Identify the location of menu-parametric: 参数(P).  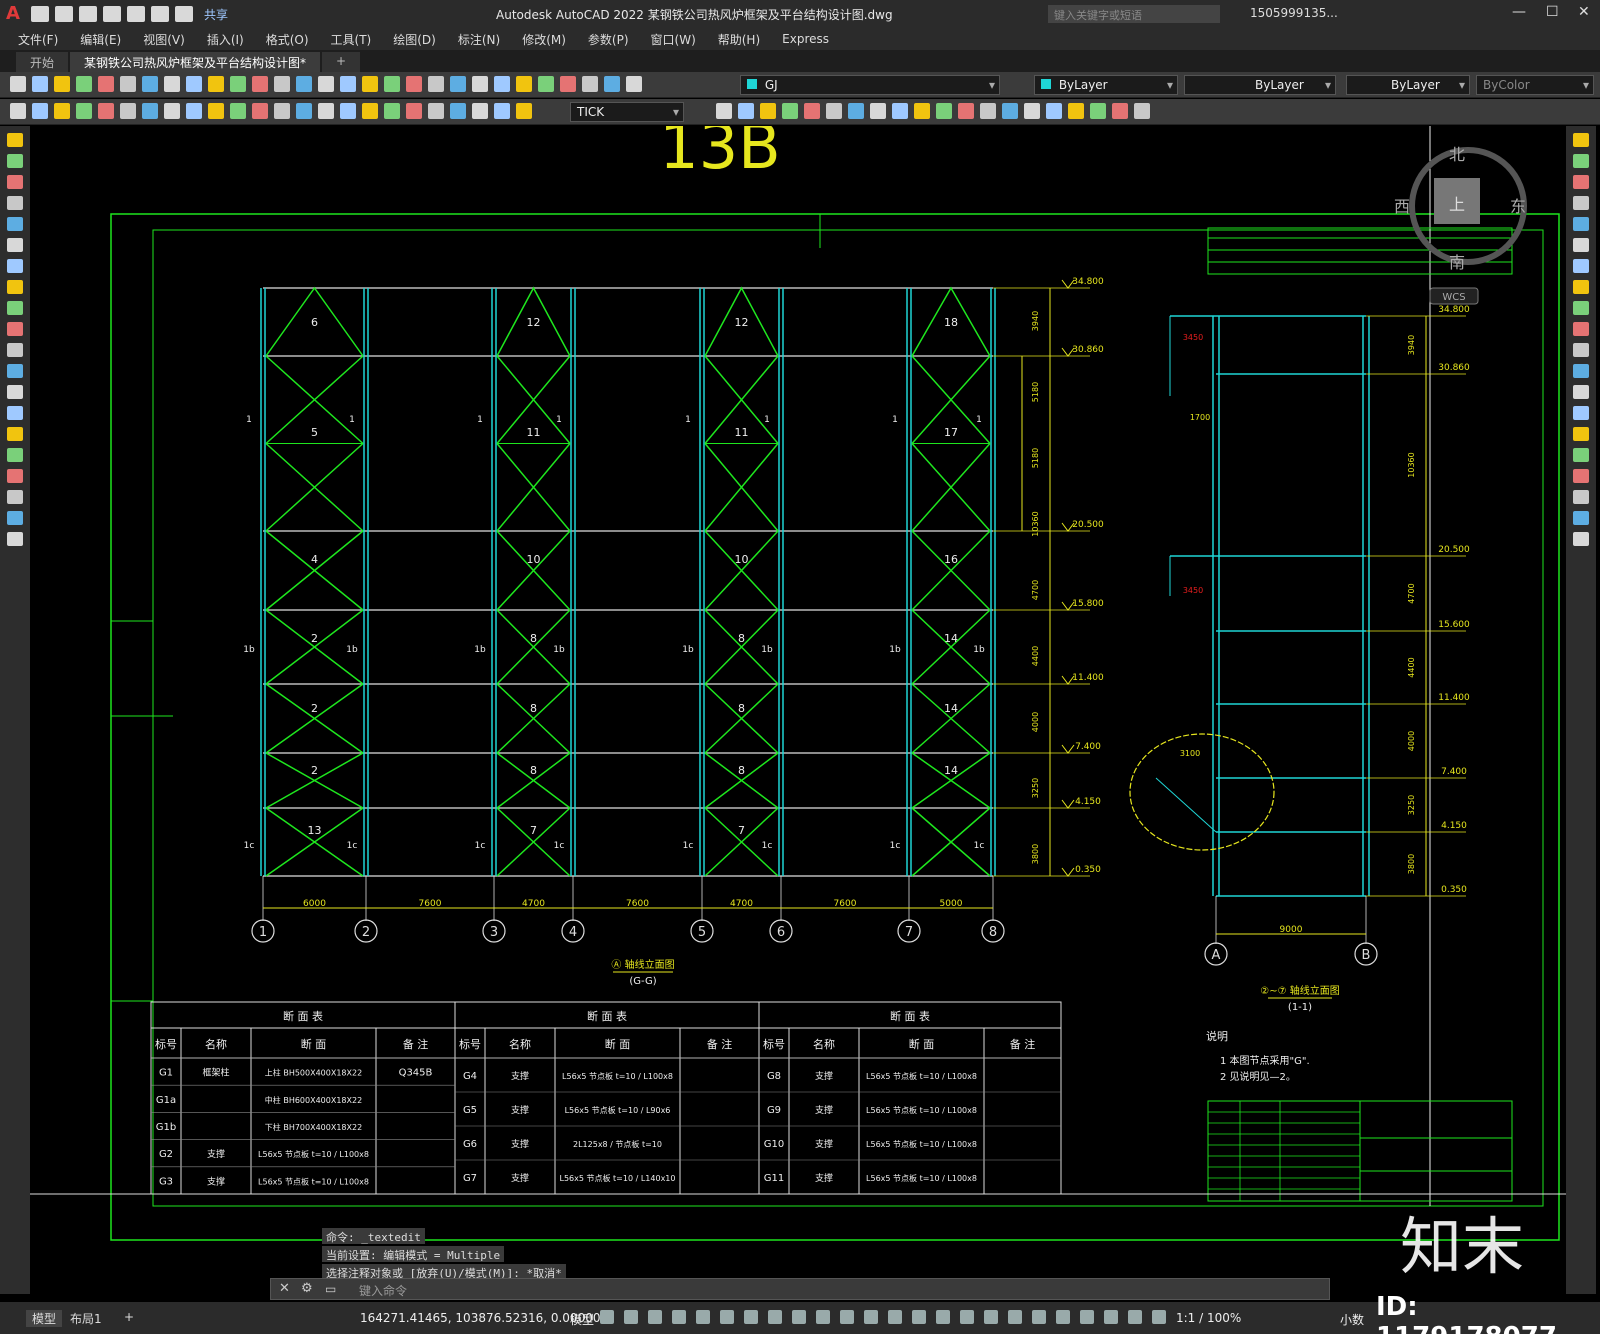
(608, 39).